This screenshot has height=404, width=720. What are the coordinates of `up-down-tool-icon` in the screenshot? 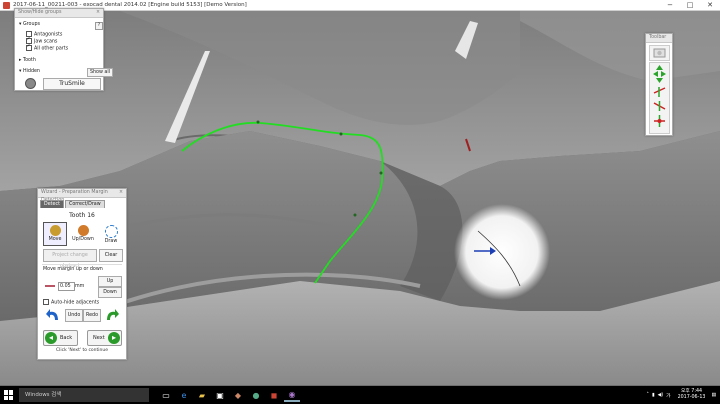 It's located at (83, 230).